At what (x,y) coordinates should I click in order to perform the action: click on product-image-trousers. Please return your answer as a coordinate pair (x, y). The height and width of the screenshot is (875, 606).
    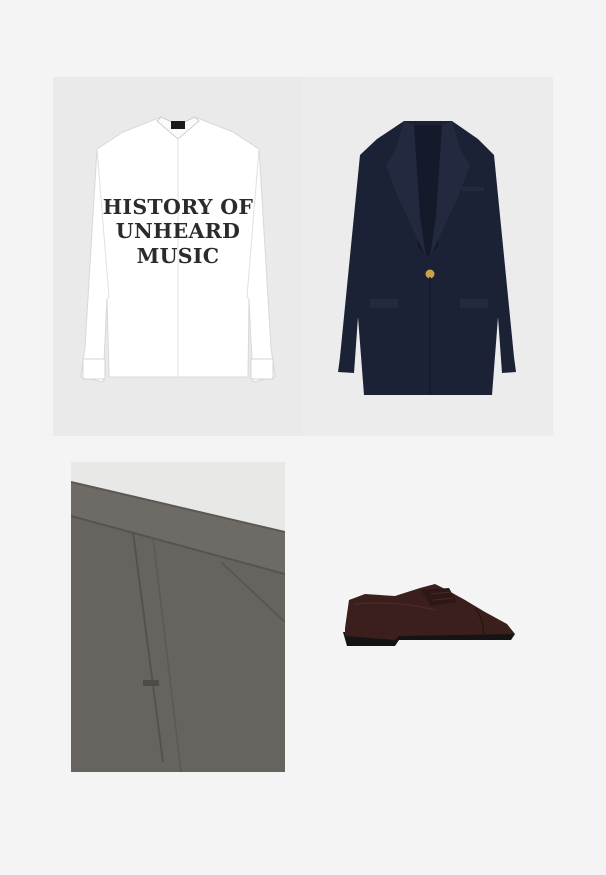
    Looking at the image, I should click on (178, 617).